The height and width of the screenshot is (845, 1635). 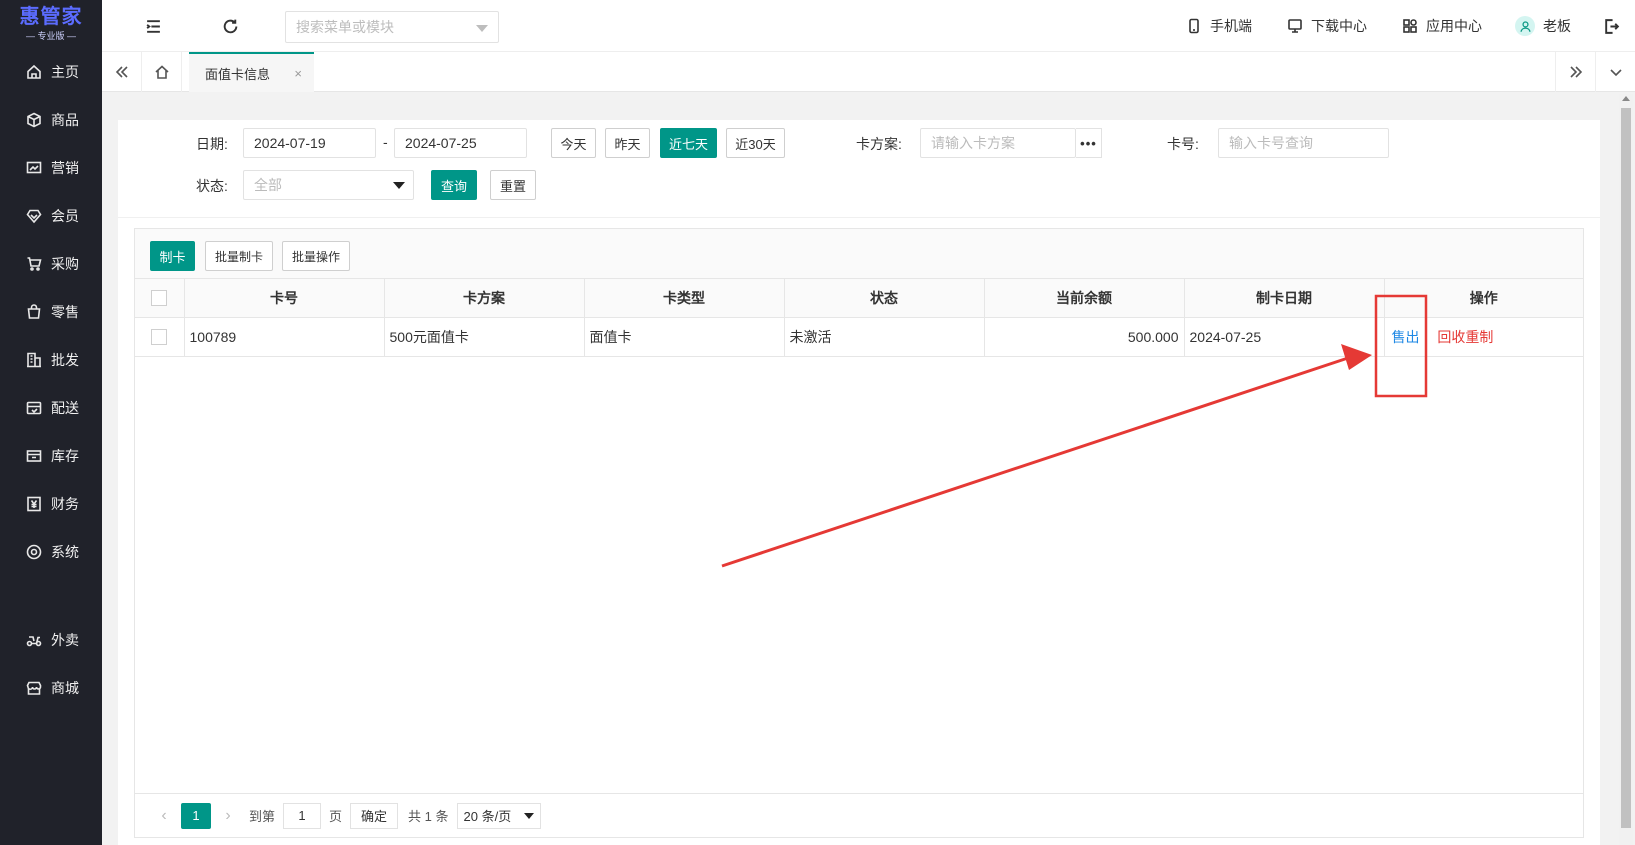 What do you see at coordinates (196, 815) in the screenshot?
I see `page-1-button: 1` at bounding box center [196, 815].